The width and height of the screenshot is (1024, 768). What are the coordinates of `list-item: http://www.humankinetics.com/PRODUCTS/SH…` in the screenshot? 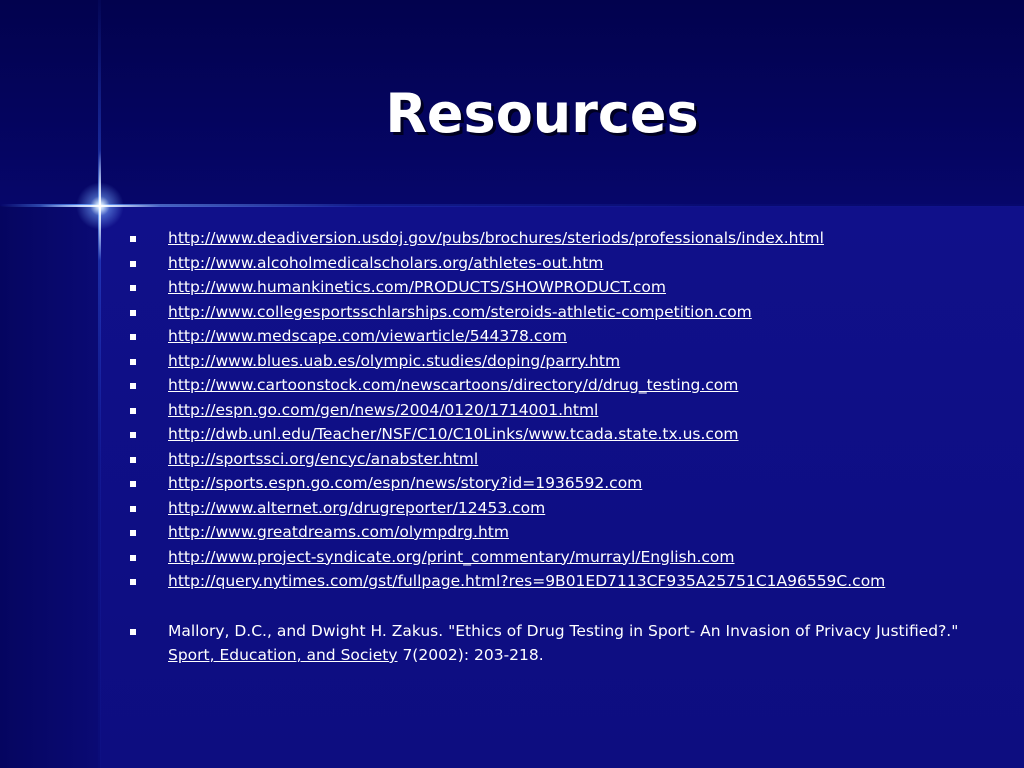 It's located at (568, 288).